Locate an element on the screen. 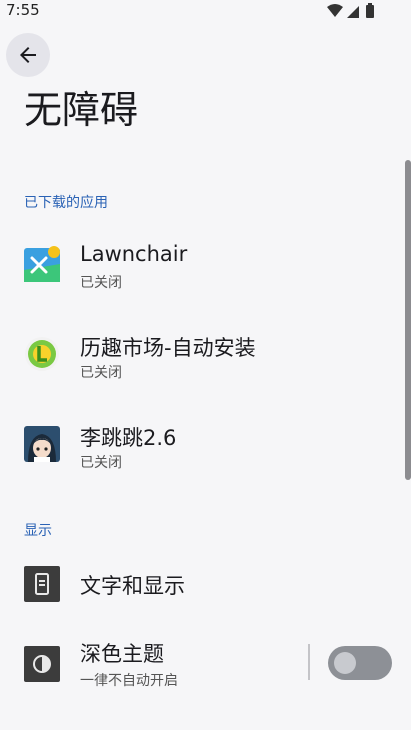 This screenshot has width=411, height=730. litiaotiao-icon is located at coordinates (42, 444).